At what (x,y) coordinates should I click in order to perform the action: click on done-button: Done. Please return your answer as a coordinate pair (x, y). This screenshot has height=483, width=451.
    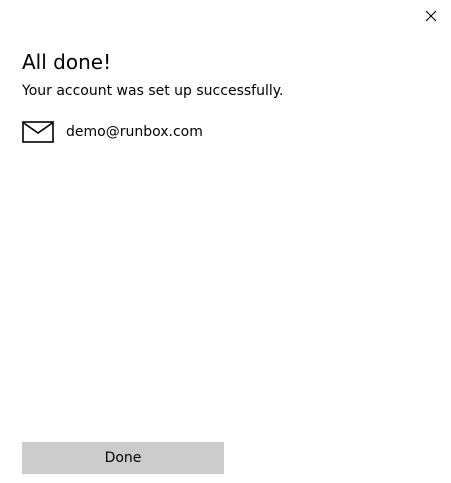
    Looking at the image, I should click on (123, 458).